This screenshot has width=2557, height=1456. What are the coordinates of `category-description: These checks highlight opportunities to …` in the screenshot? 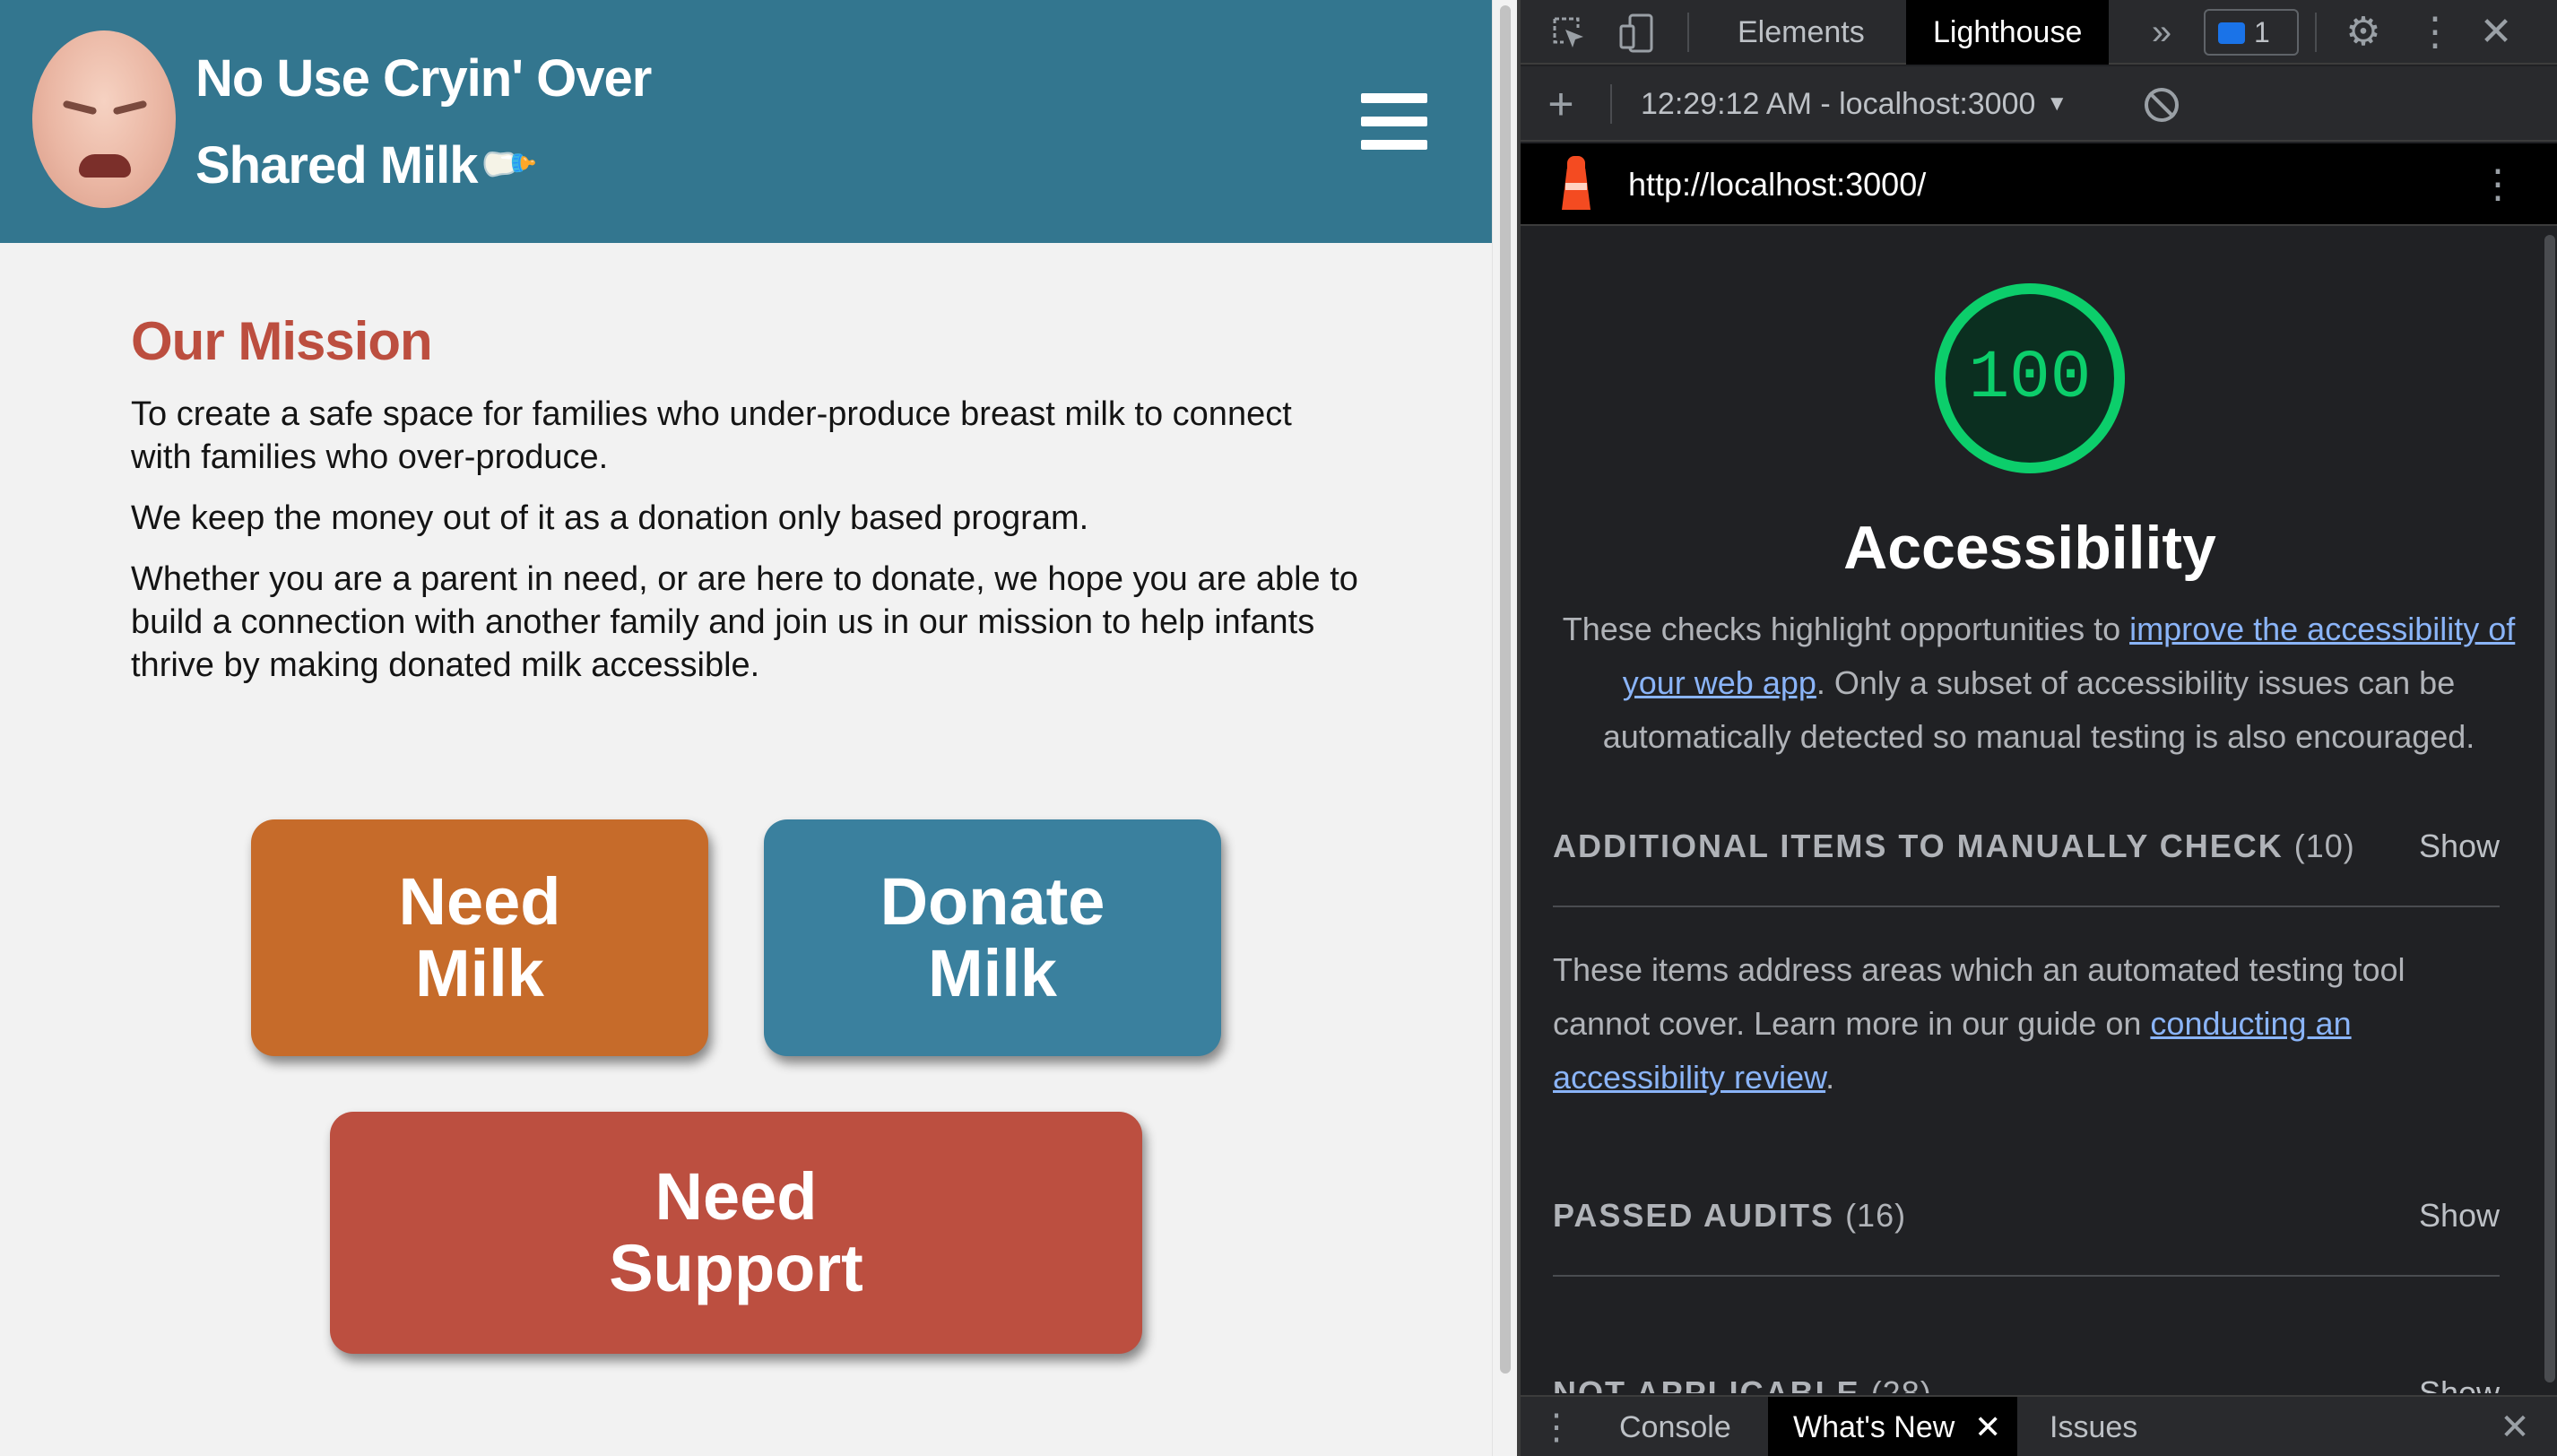 It's located at (2038, 683).